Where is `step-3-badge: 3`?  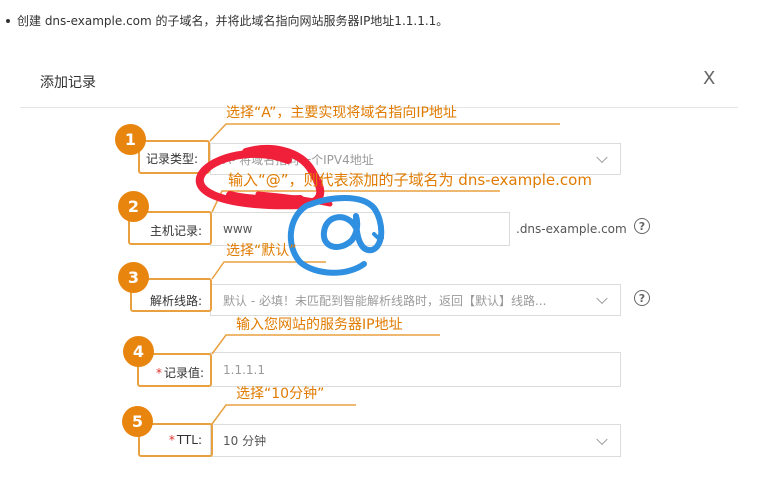 step-3-badge: 3 is located at coordinates (133, 277).